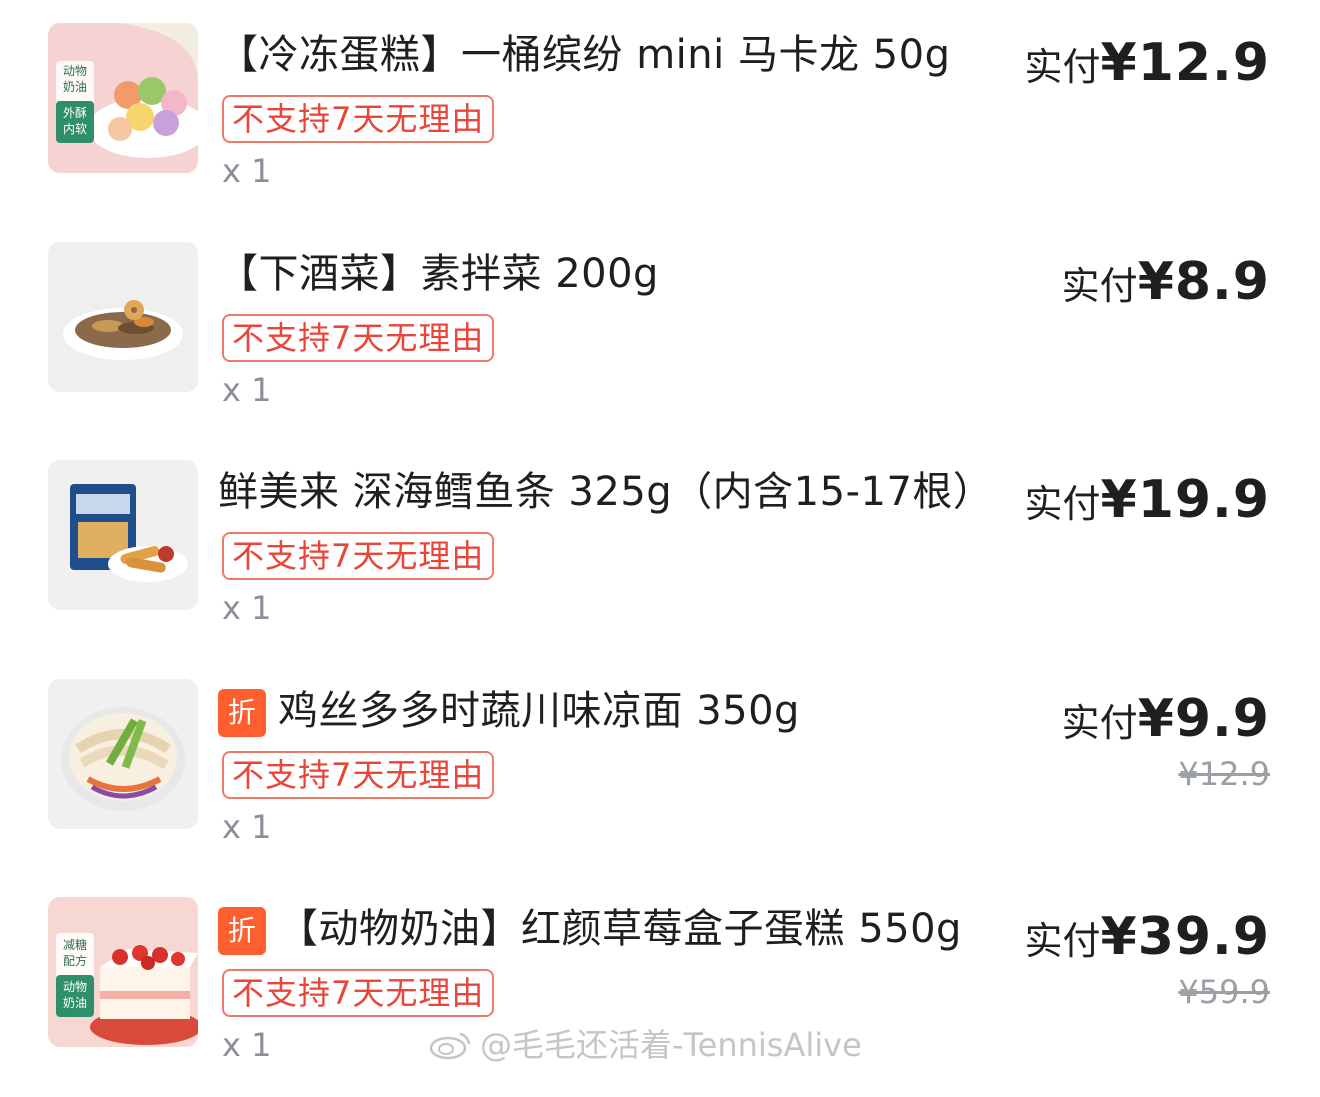 Image resolution: width=1320 pixels, height=1097 pixels. I want to click on product-title: 折鸡丝多多时蔬川味凉面 350g, so click(509, 711).